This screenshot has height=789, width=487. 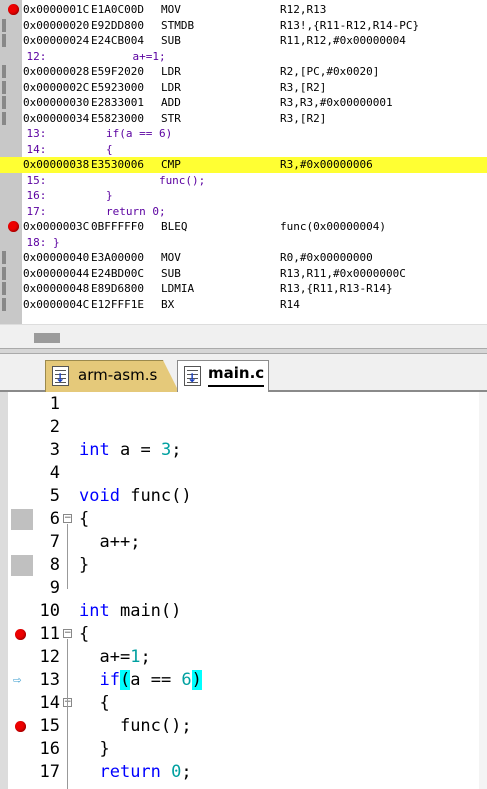 I want to click on code-text: {, so click(x=84, y=633).